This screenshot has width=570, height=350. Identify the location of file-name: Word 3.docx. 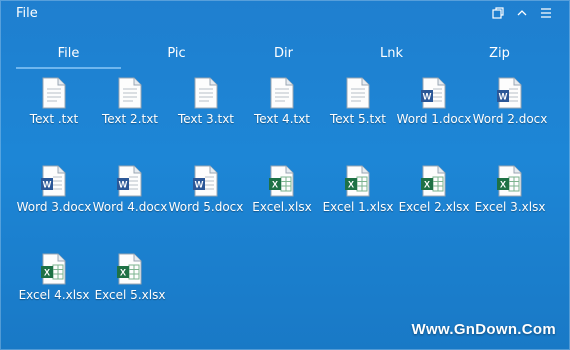
(54, 207).